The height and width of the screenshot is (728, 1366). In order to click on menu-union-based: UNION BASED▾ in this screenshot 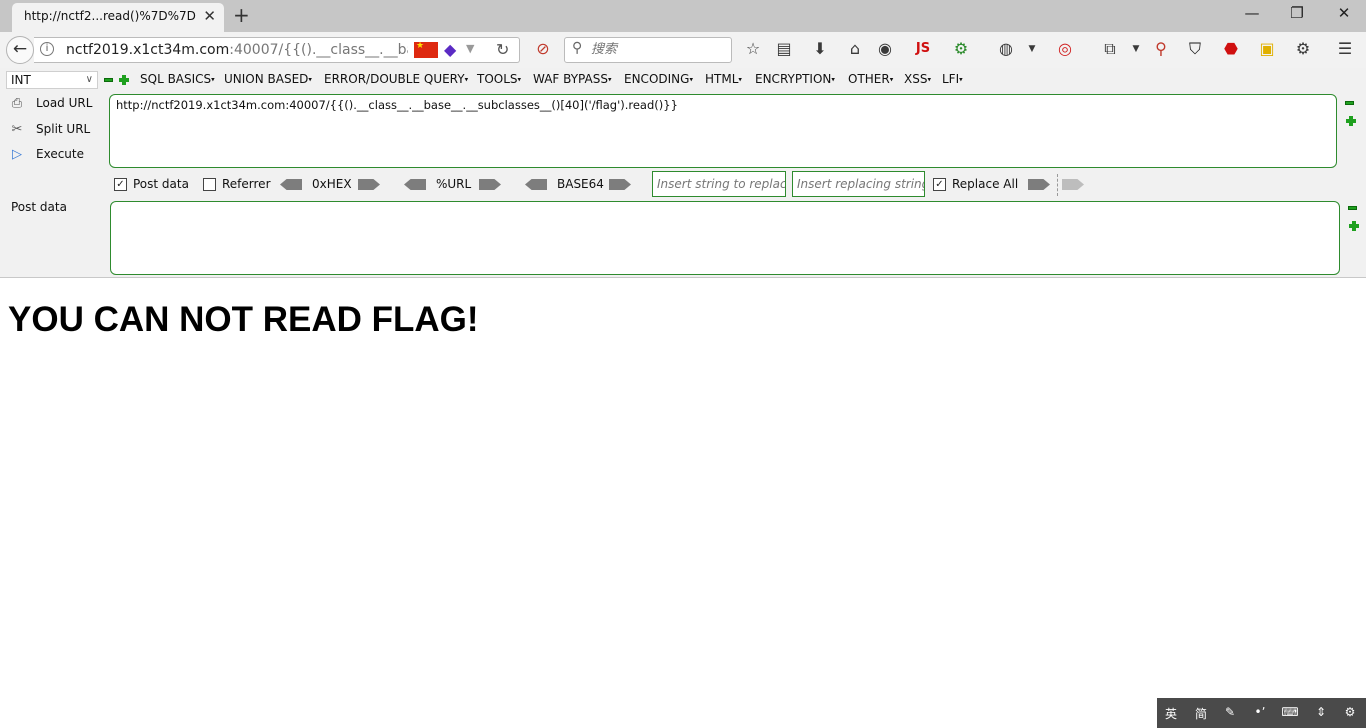, I will do `click(268, 79)`.